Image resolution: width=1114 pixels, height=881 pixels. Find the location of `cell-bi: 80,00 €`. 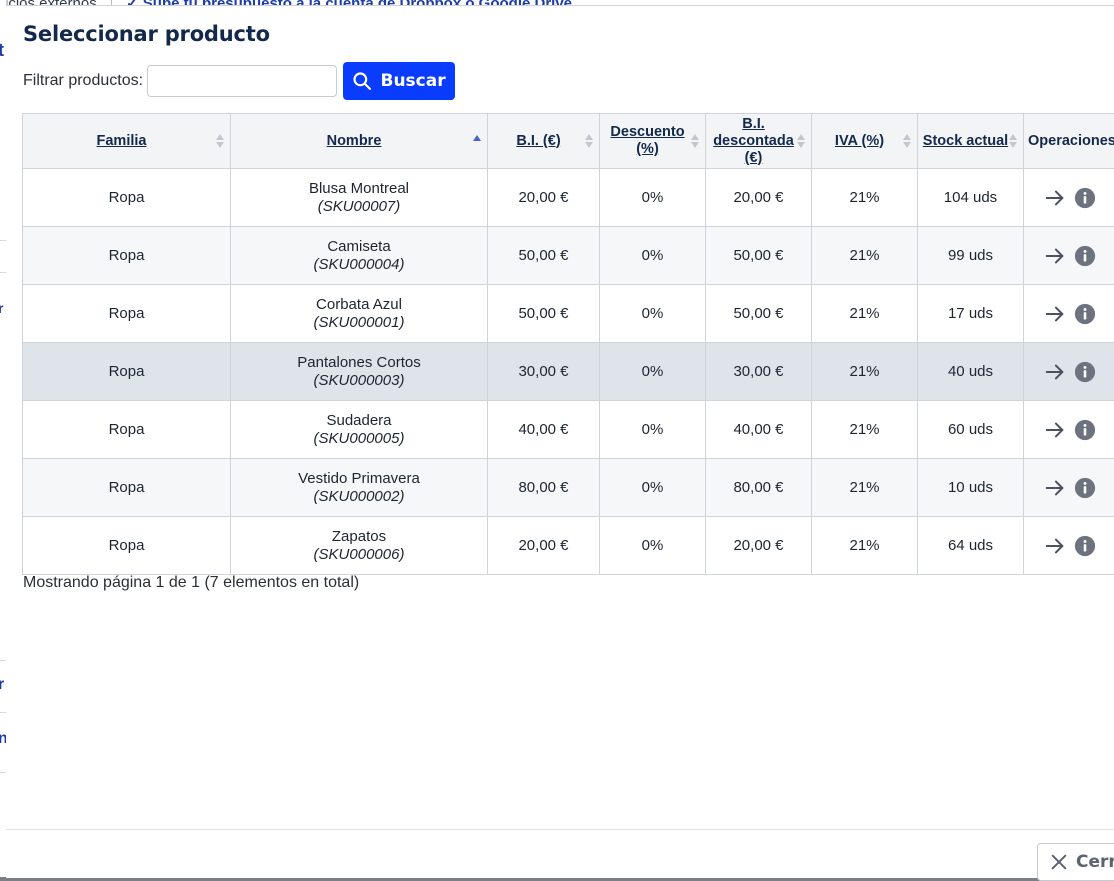

cell-bi: 80,00 € is located at coordinates (544, 488).